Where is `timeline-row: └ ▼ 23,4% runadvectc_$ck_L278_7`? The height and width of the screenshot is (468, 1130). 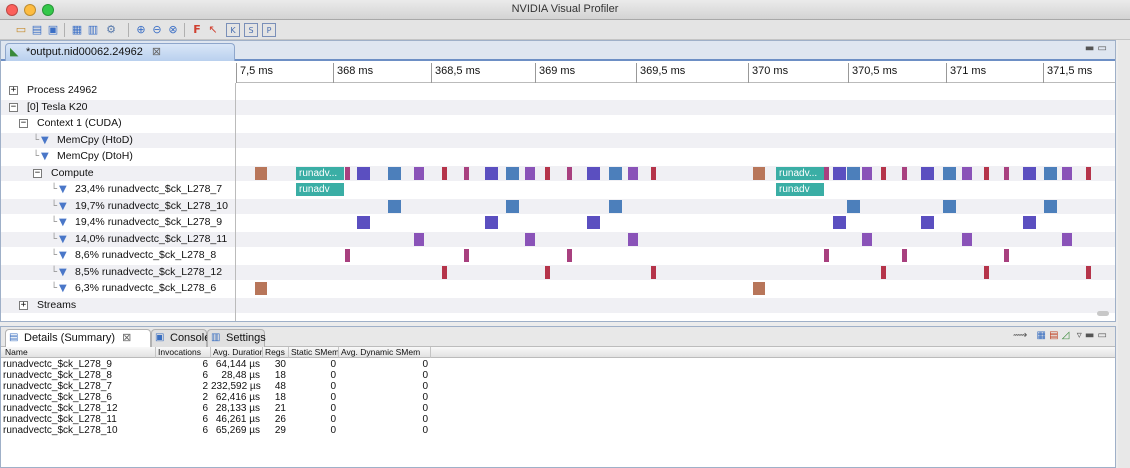 timeline-row: └ ▼ 23,4% runadvectc_$ck_L278_7 is located at coordinates (558, 189).